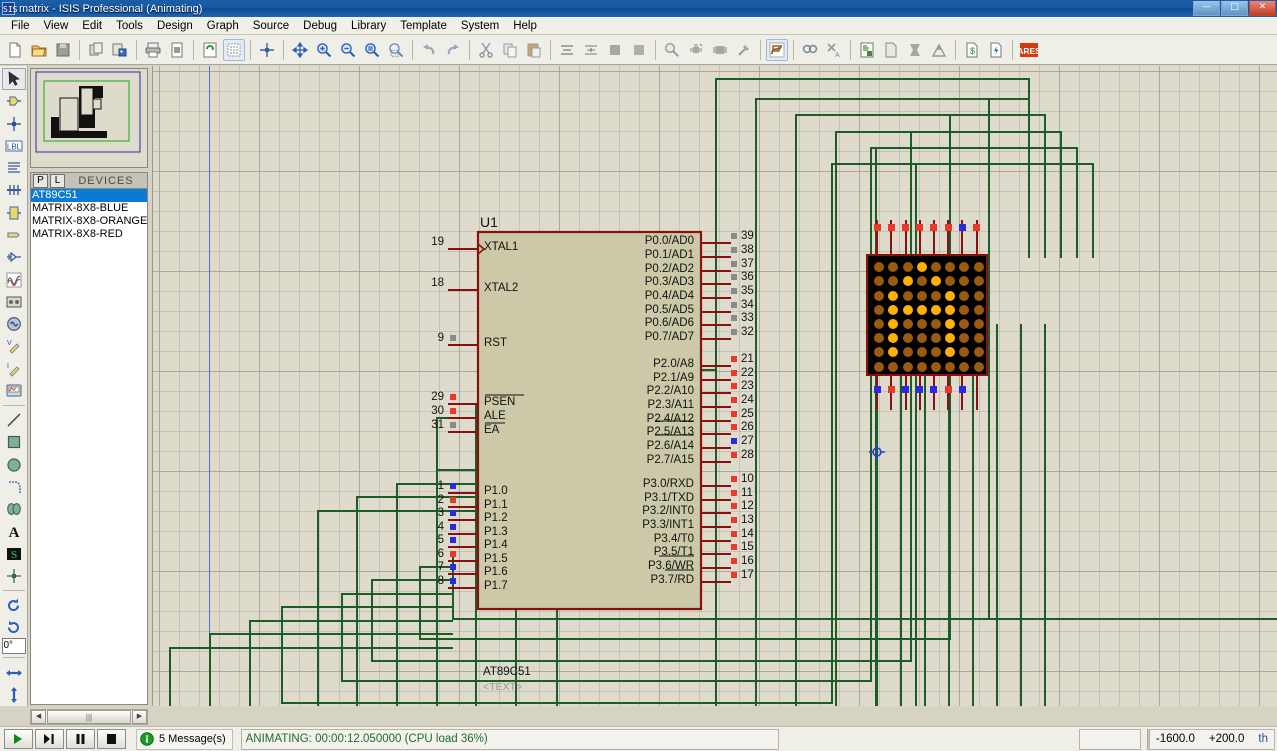  I want to click on toggle-grid-icon, so click(234, 49).